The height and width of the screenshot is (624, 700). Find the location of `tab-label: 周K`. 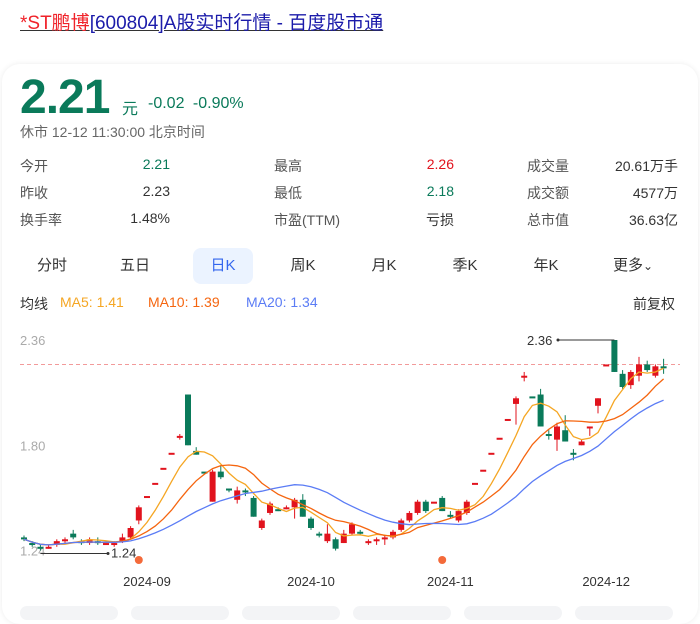

tab-label: 周K is located at coordinates (303, 265).